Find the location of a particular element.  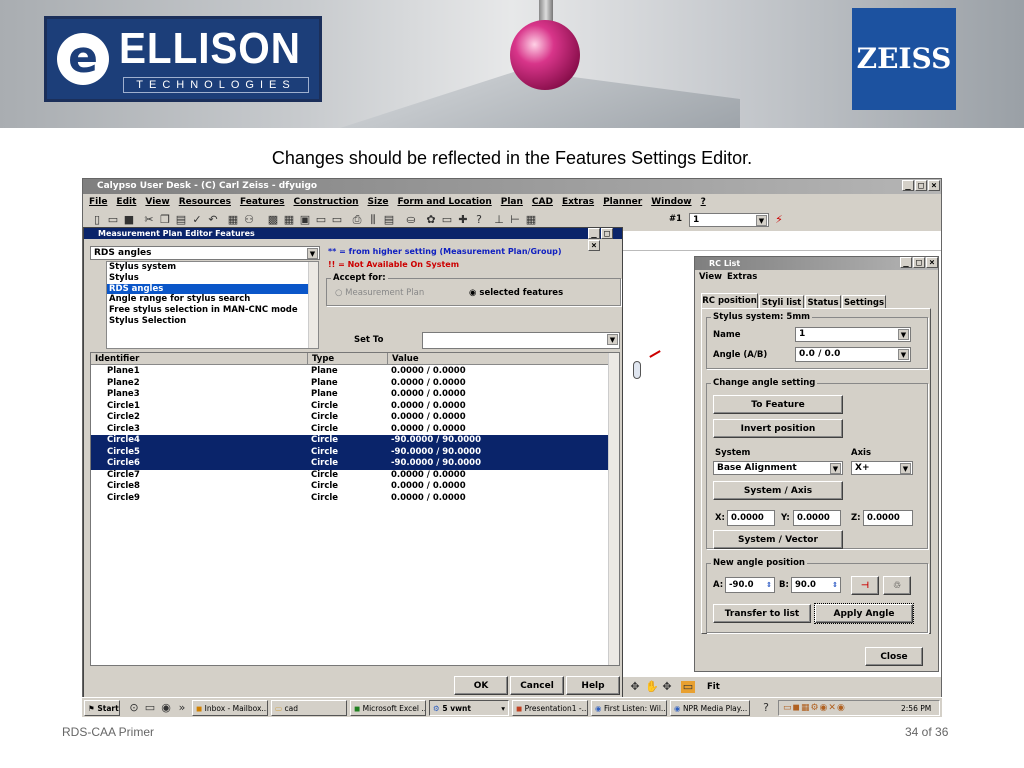

task-vwnt: ⚙ 5 vwnt ▾ is located at coordinates (469, 708).